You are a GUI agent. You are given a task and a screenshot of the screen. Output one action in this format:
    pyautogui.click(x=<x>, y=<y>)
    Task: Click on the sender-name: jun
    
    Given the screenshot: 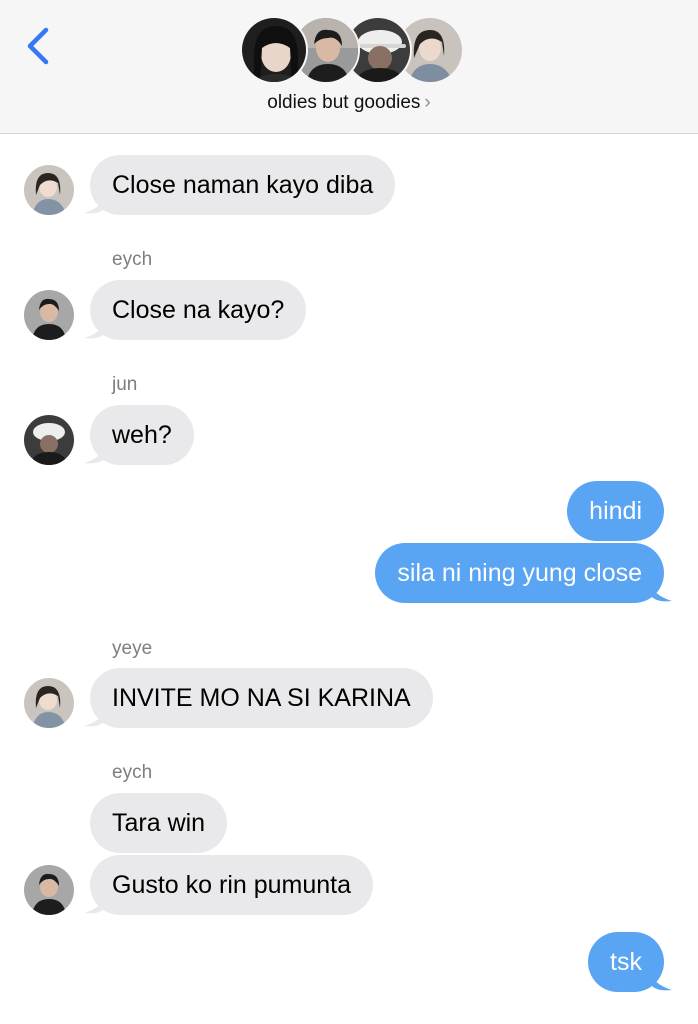 What is the action you would take?
    pyautogui.click(x=125, y=384)
    